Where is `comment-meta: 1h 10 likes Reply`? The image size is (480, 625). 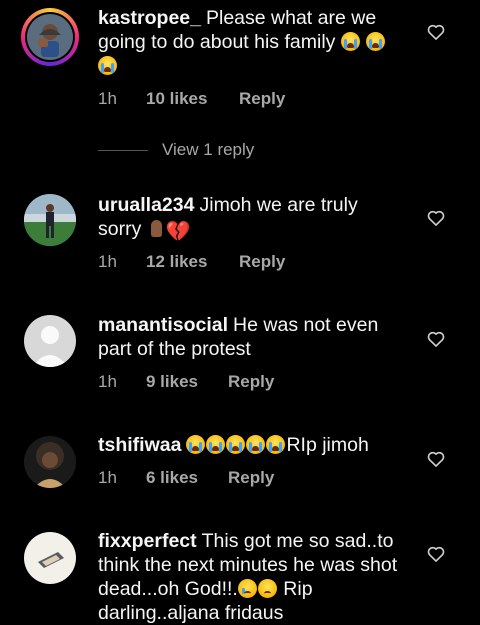 comment-meta: 1h 10 likes Reply is located at coordinates (191, 99).